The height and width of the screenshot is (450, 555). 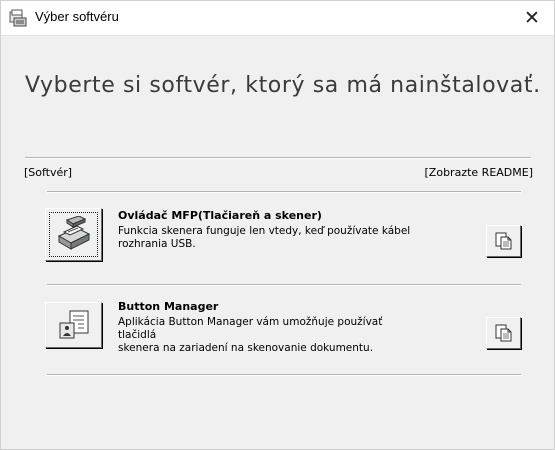 What do you see at coordinates (220, 215) in the screenshot?
I see `mfp-driver-title: Ovládač MFP(Tlačiareň a skener)` at bounding box center [220, 215].